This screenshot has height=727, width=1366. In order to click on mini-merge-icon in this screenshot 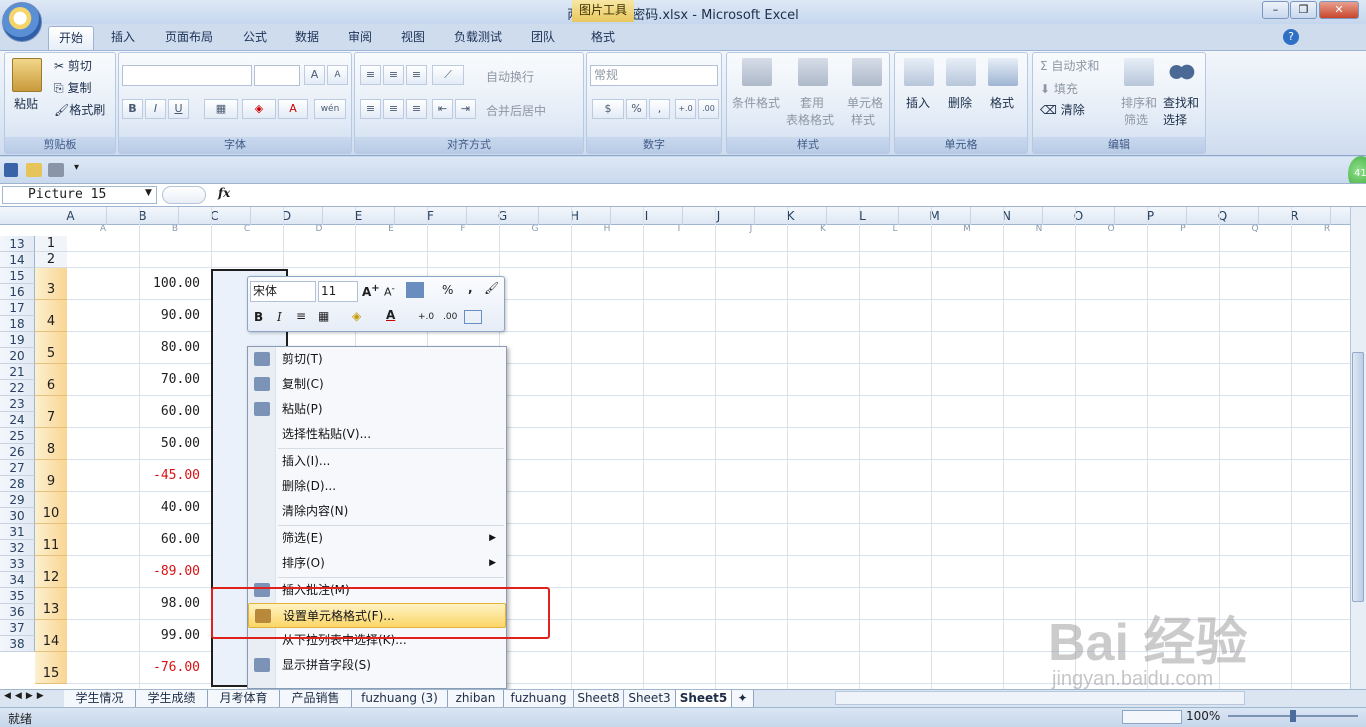, I will do `click(473, 317)`.